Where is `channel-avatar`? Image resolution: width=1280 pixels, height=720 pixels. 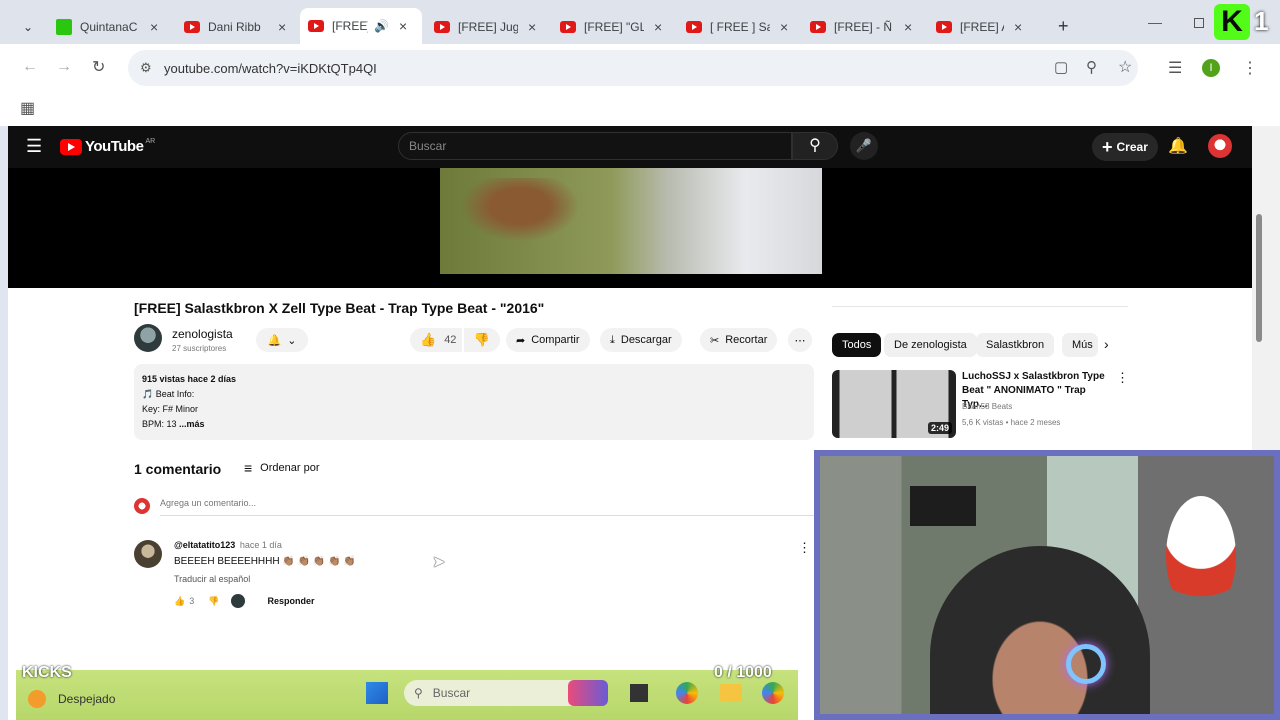 channel-avatar is located at coordinates (148, 338).